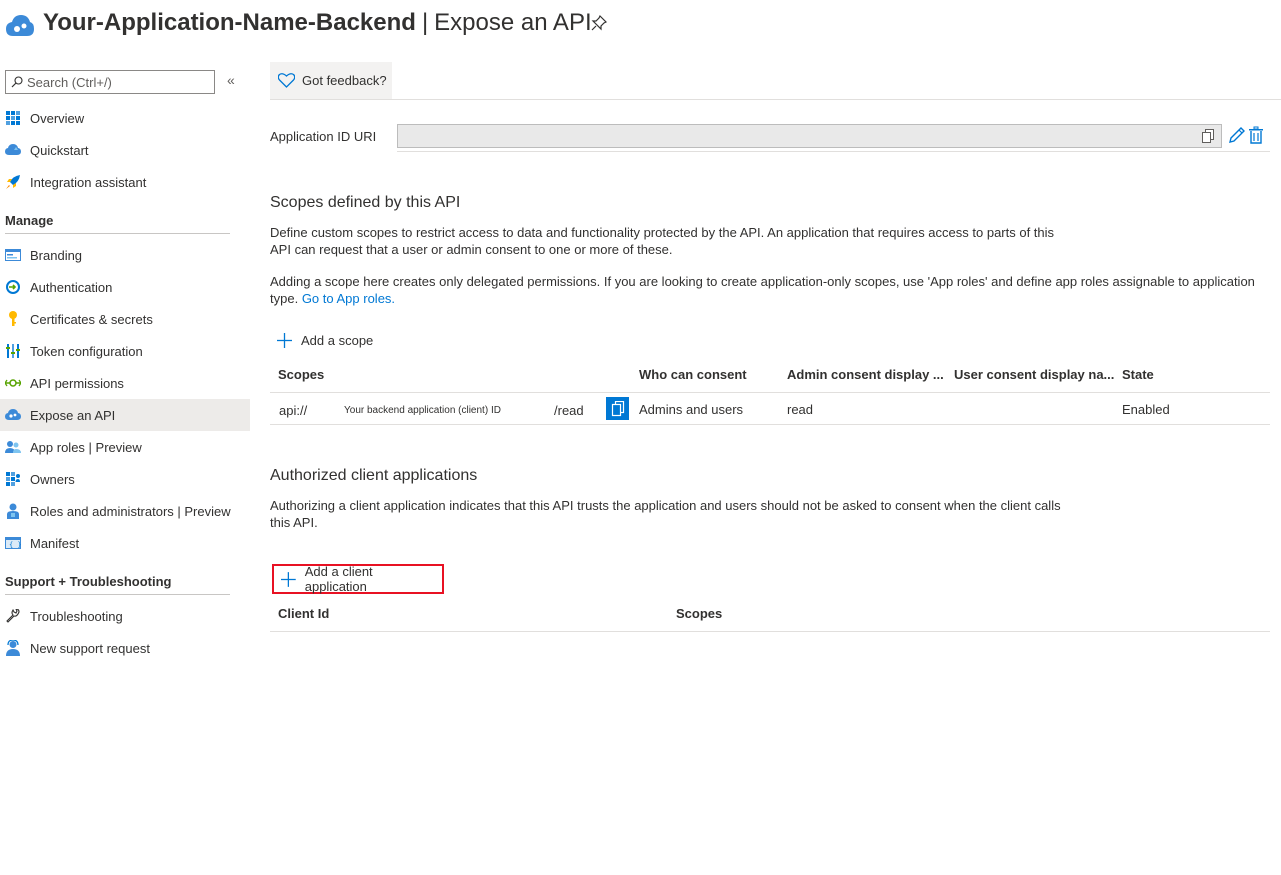 Image resolution: width=1281 pixels, height=875 pixels. What do you see at coordinates (569, 410) in the screenshot?
I see `scope-suffix-link: /read` at bounding box center [569, 410].